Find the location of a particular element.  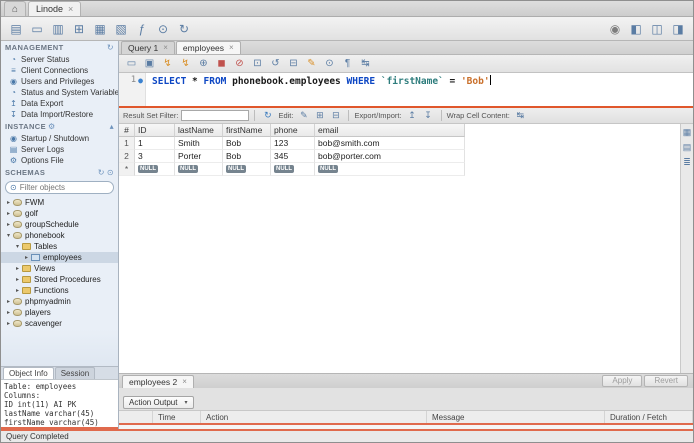

refresh-icon: ↻ is located at coordinates (110, 47).